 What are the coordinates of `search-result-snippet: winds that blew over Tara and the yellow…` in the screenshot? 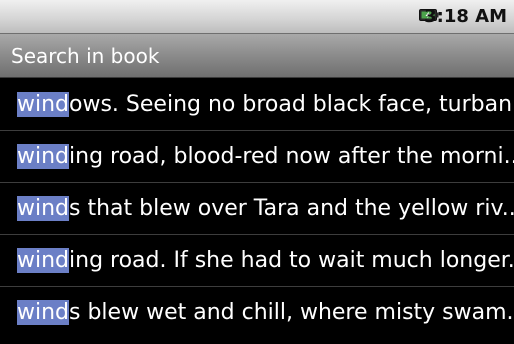 It's located at (265, 208).